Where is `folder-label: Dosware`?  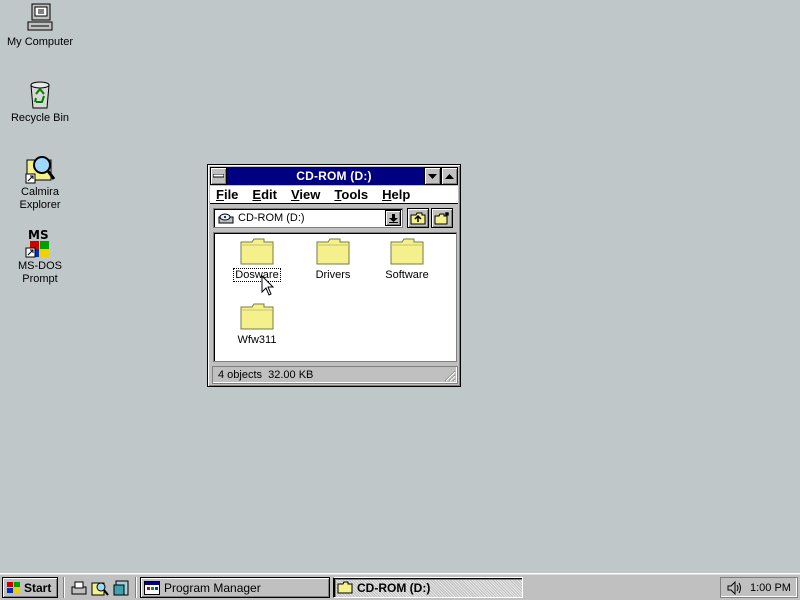 folder-label: Dosware is located at coordinates (257, 275).